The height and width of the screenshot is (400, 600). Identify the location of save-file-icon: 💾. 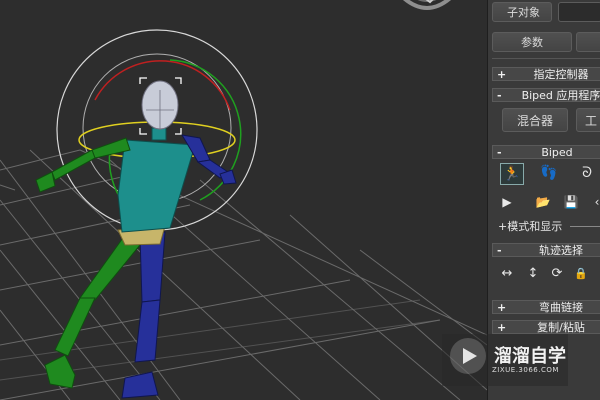
(571, 202).